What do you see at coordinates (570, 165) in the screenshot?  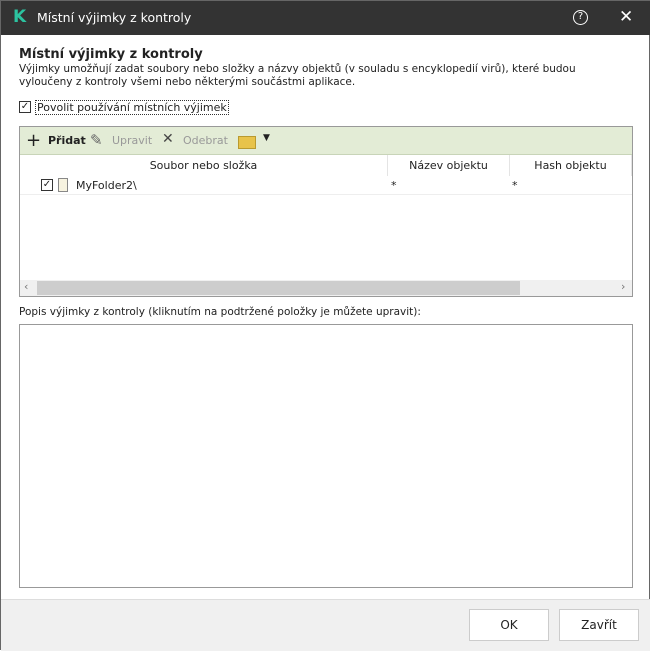 I see `column-header-hash: Hash objektu` at bounding box center [570, 165].